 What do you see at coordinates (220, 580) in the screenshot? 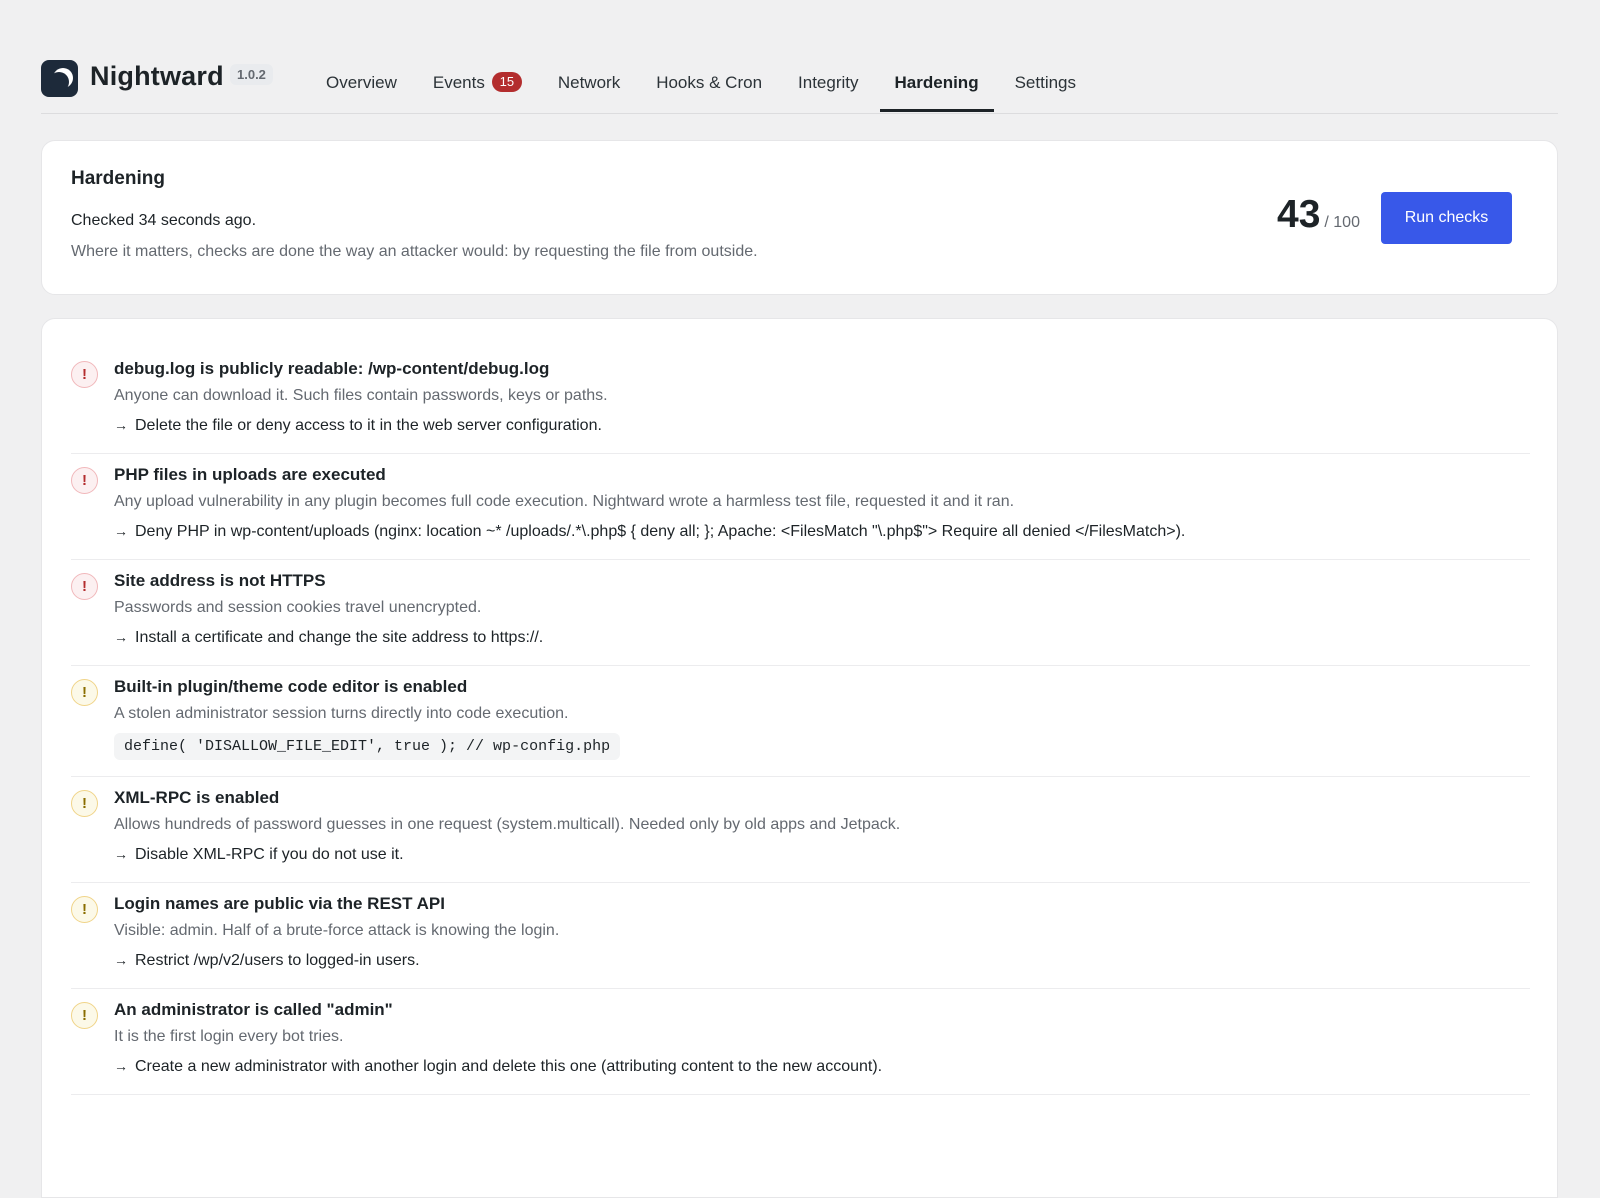
I see `finding-title: Site address is not HTTPS` at bounding box center [220, 580].